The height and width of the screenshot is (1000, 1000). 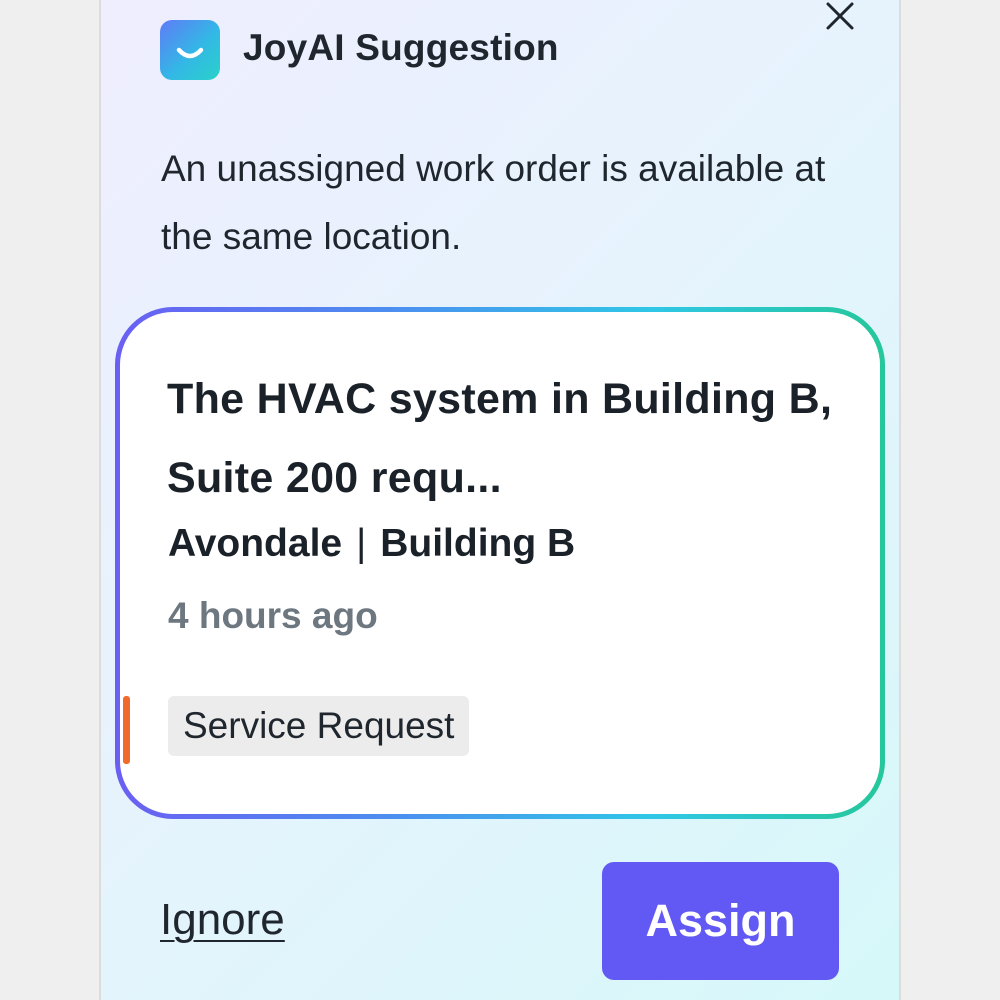 What do you see at coordinates (478, 543) in the screenshot?
I see `building-name: Building B` at bounding box center [478, 543].